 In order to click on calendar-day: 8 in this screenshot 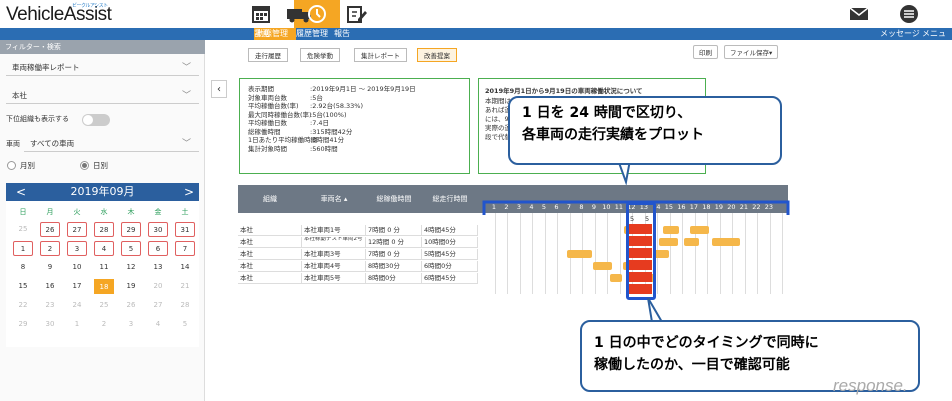, I will do `click(23, 267)`.